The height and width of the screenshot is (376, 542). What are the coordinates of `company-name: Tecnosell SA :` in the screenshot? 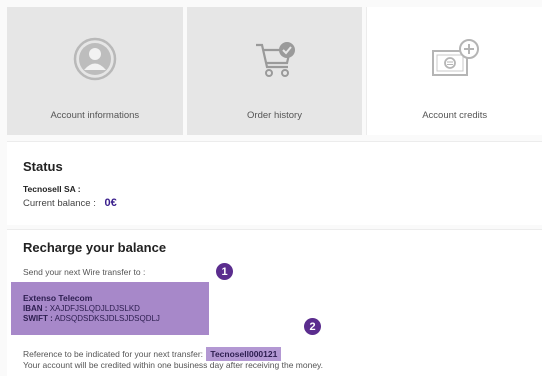 It's located at (52, 189).